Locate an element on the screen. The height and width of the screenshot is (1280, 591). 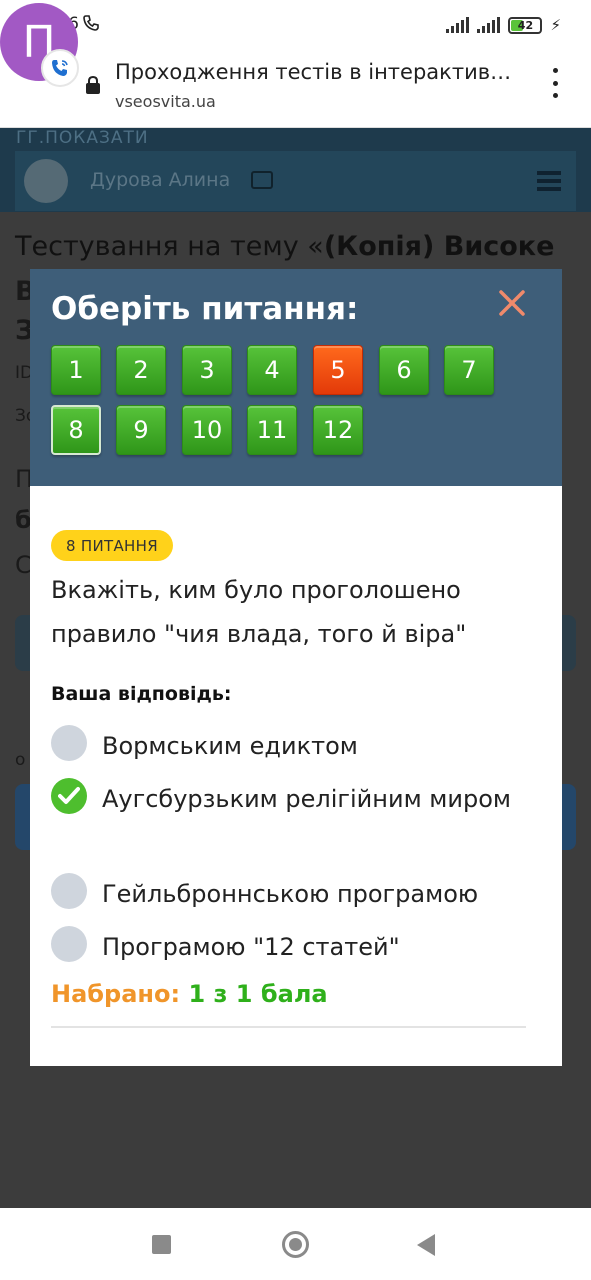
question-button-4: 4 is located at coordinates (272, 370).